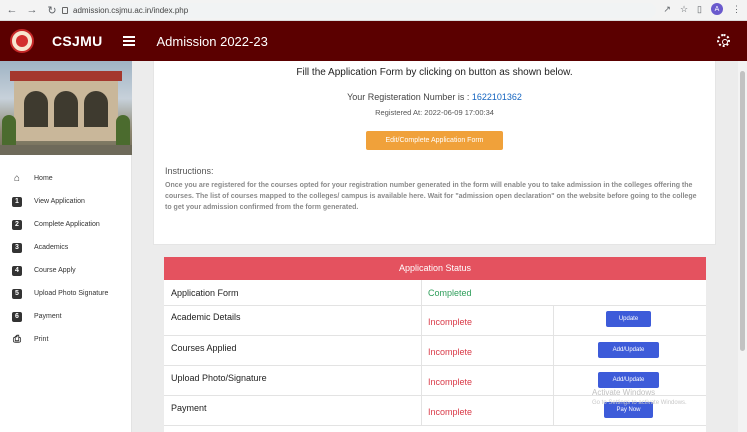  Describe the element at coordinates (32, 10) in the screenshot. I see `forward-icon: →` at that location.